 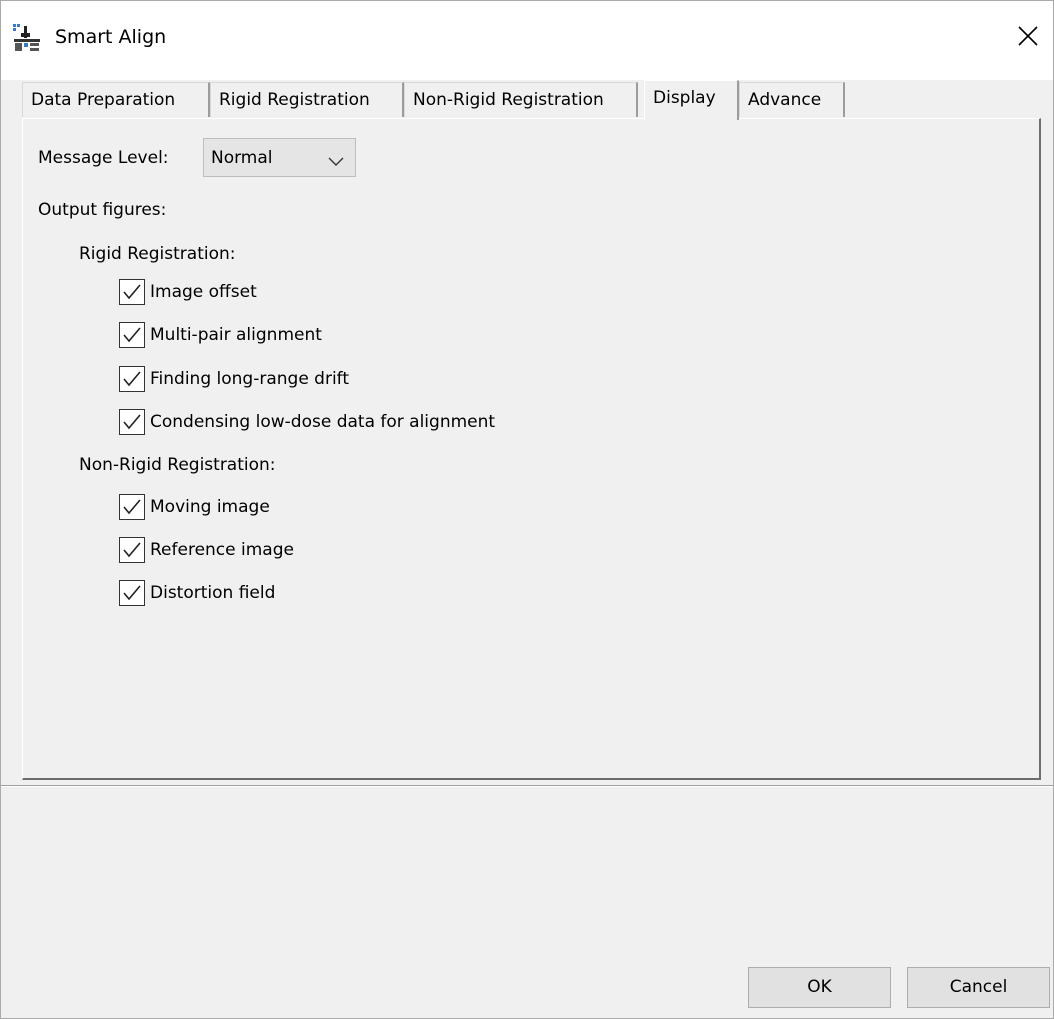 I want to click on checkbox-reference-image: Reference image, so click(x=269, y=550).